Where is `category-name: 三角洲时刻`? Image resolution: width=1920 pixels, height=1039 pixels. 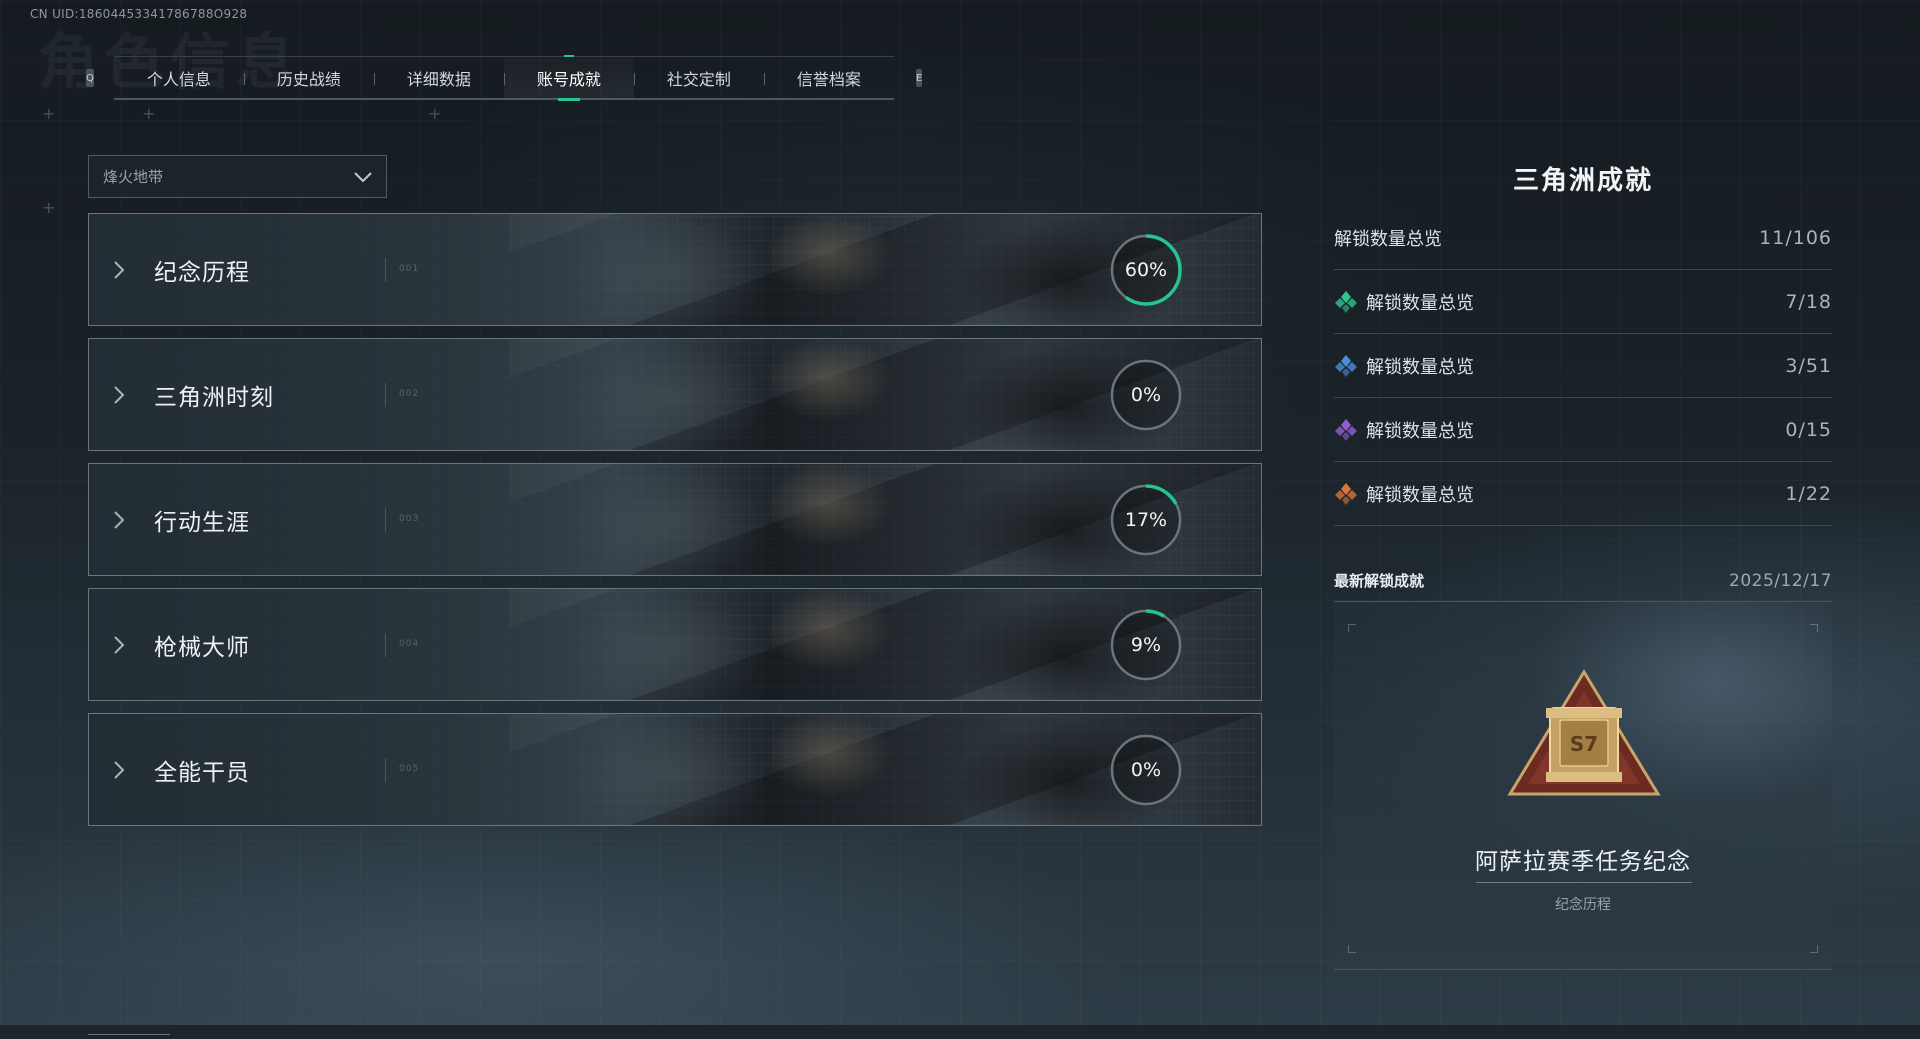 category-name: 三角洲时刻 is located at coordinates (214, 397).